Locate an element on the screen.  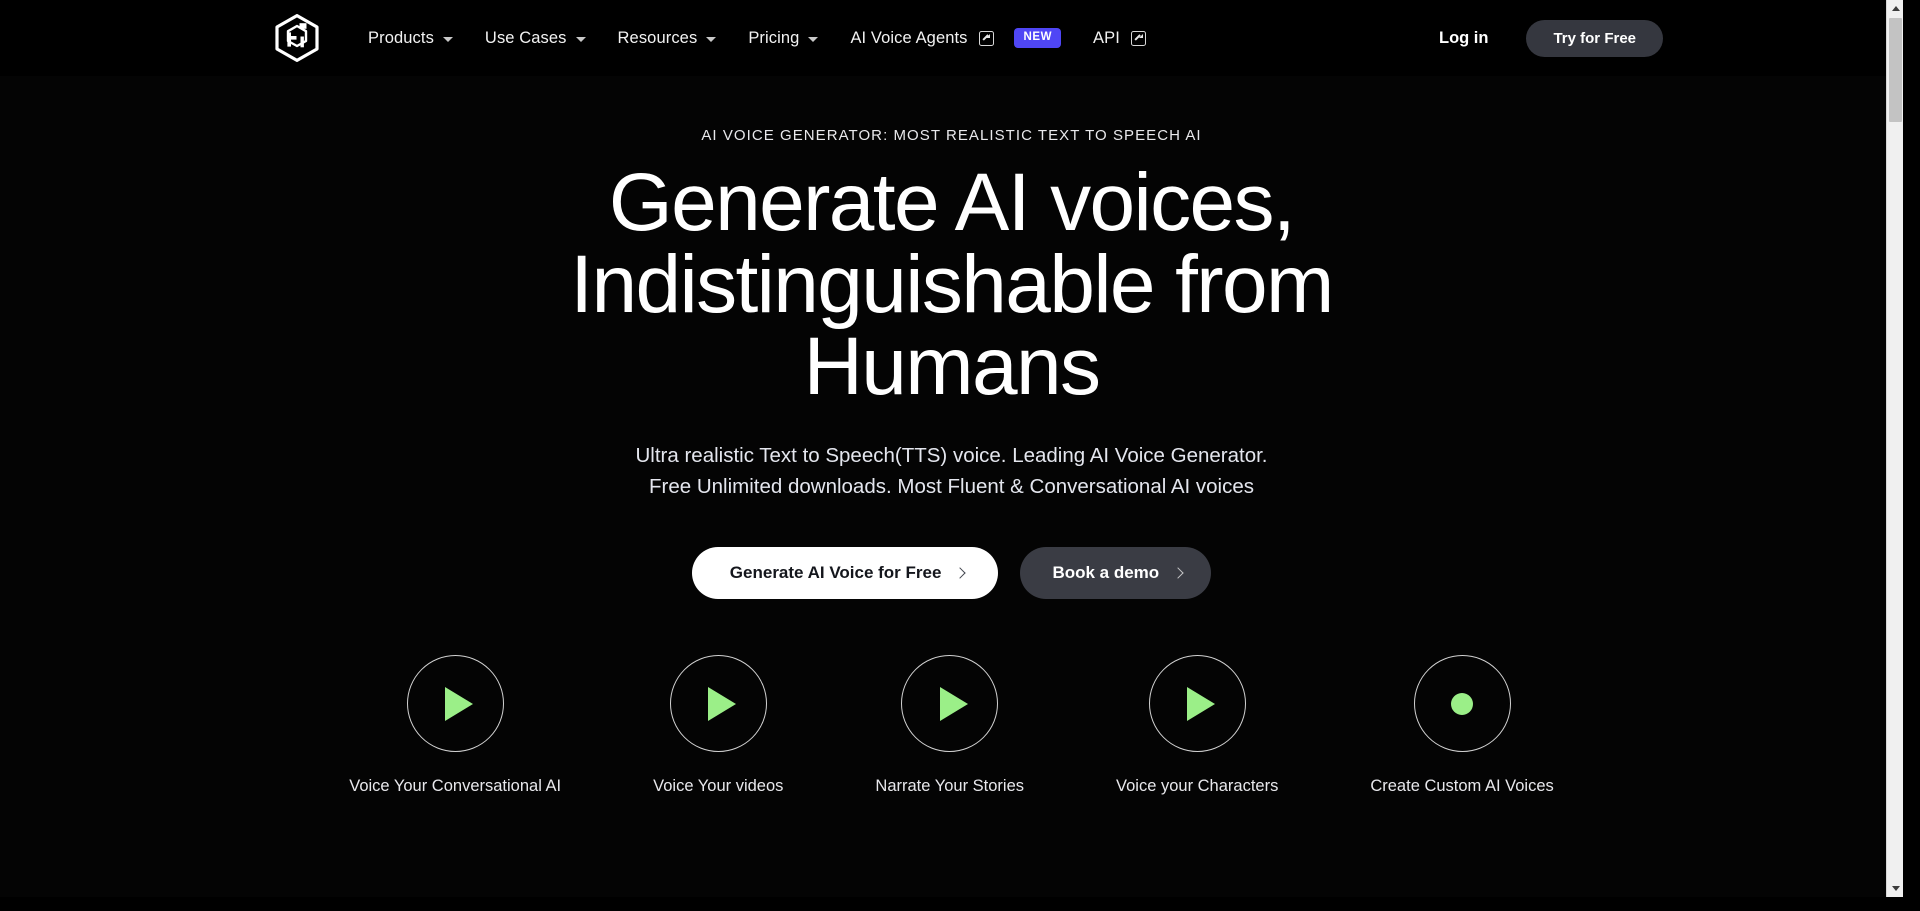
usecase-item-conversational-ai: Voice Your Conversational AI is located at coordinates (455, 725).